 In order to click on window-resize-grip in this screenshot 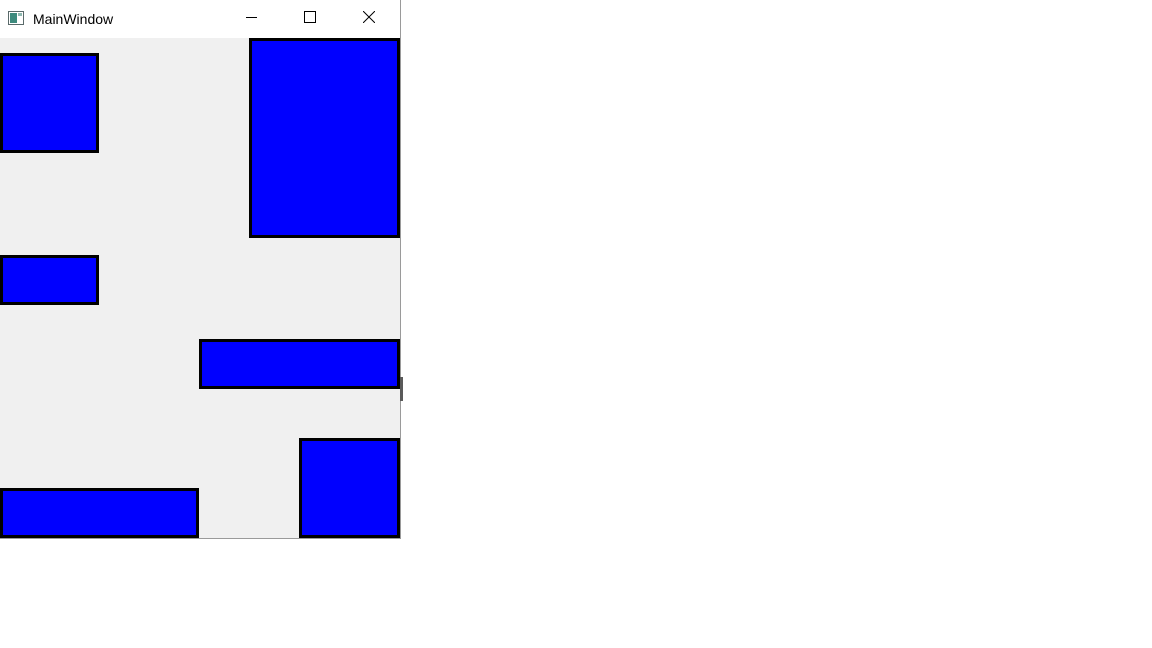, I will do `click(401, 389)`.